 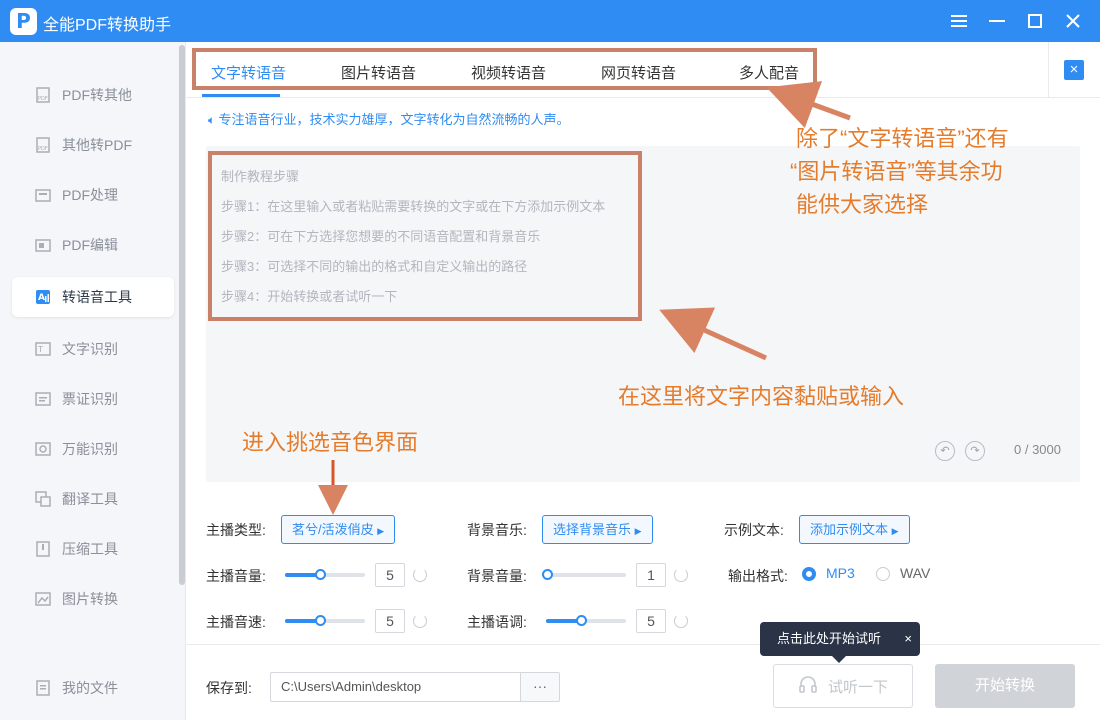 I want to click on annotation-line: 除了“文字转语音”还有, so click(x=902, y=138).